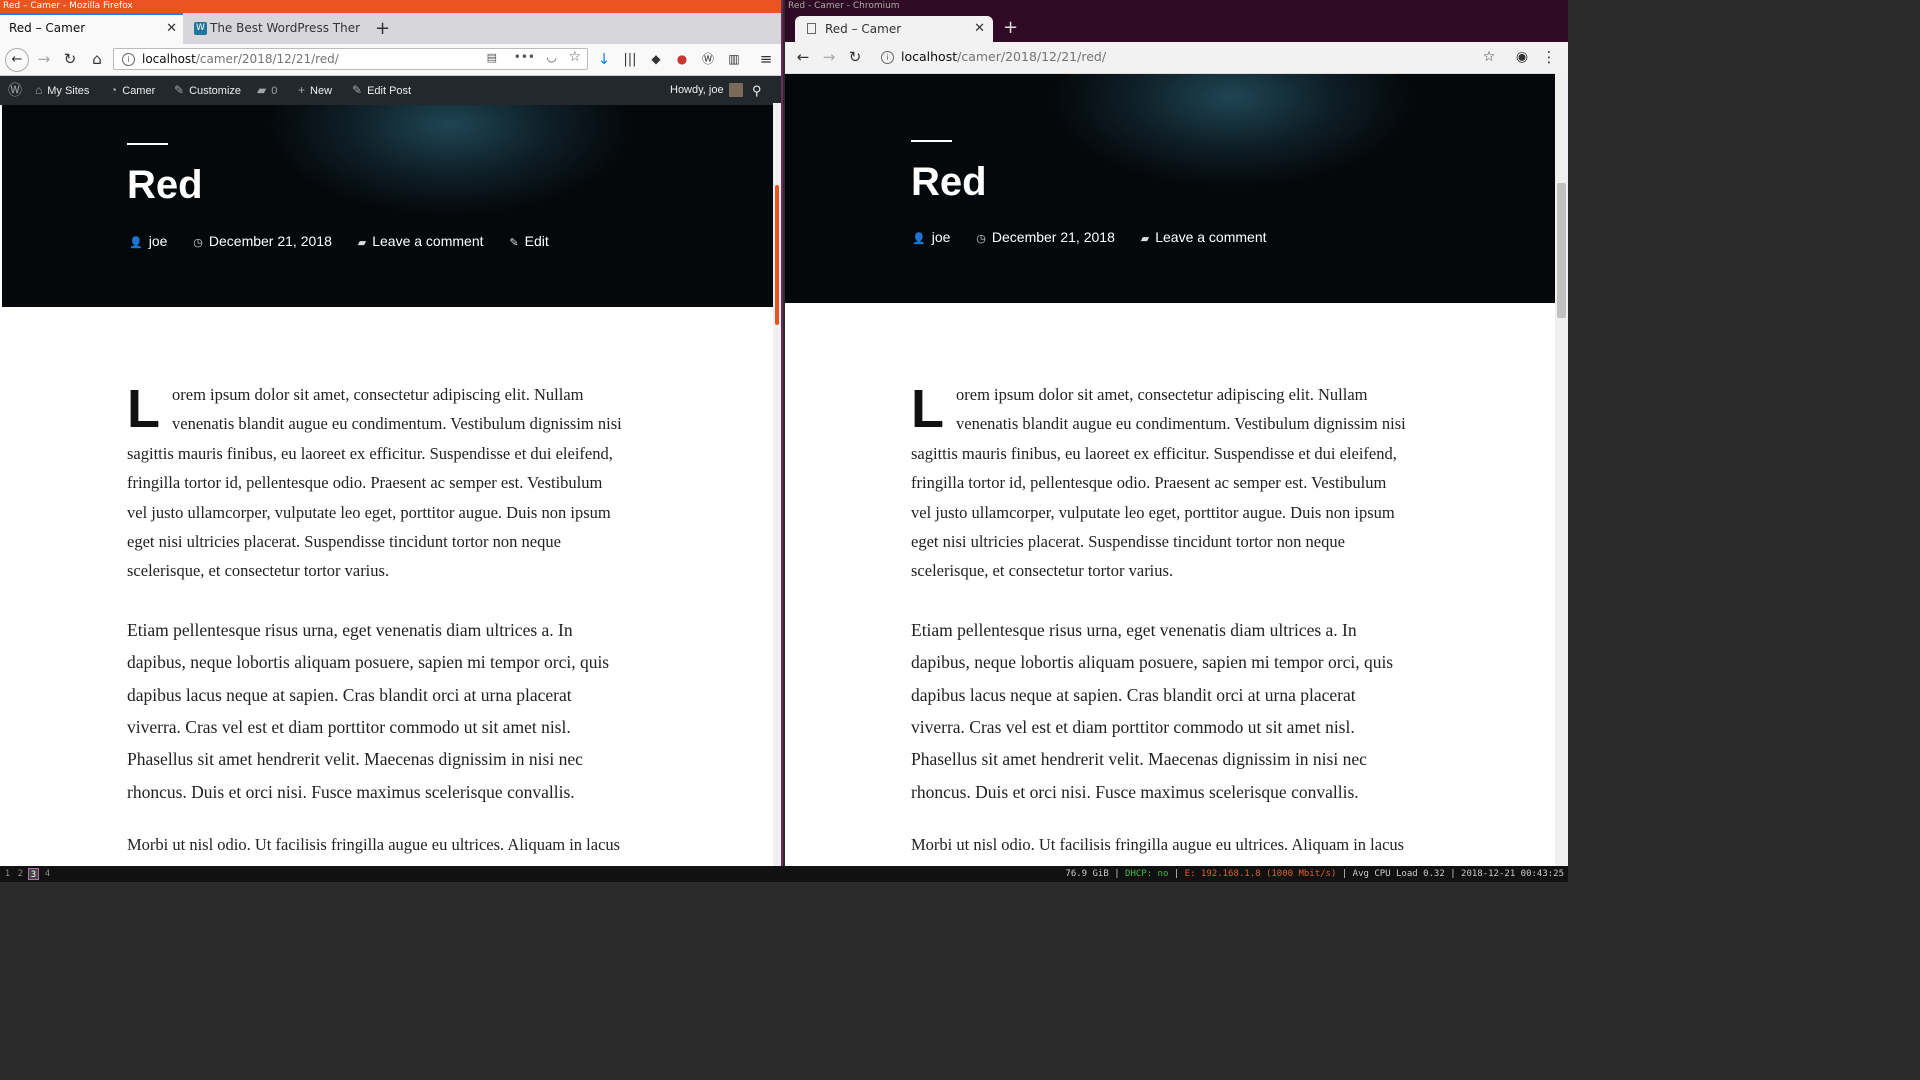 The height and width of the screenshot is (1080, 1920). Describe the element at coordinates (7, 874) in the screenshot. I see `workspace-1: 1` at that location.